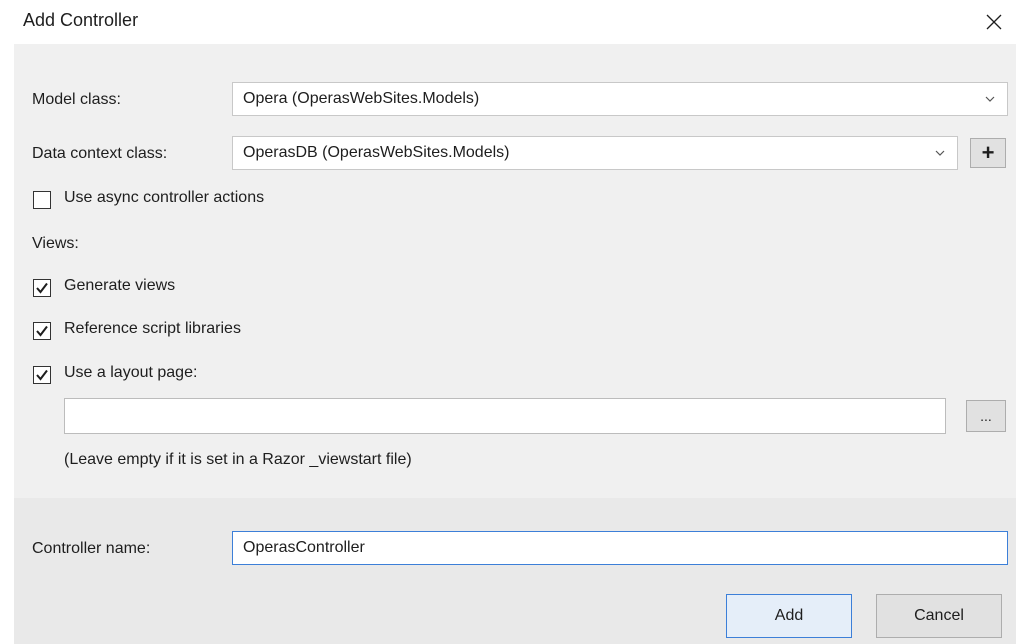 Image resolution: width=1016 pixels, height=644 pixels. I want to click on async-actions-checkbox, so click(42, 200).